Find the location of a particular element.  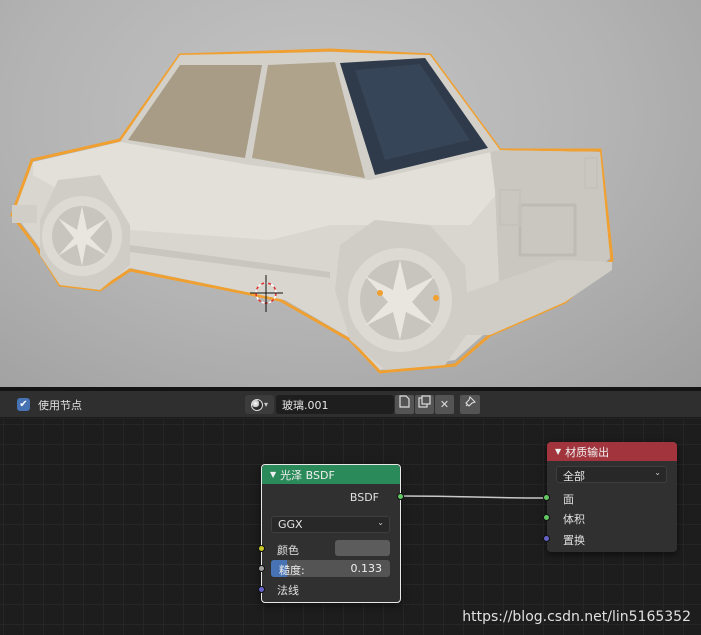

displacement-label: 置换 is located at coordinates (574, 540).